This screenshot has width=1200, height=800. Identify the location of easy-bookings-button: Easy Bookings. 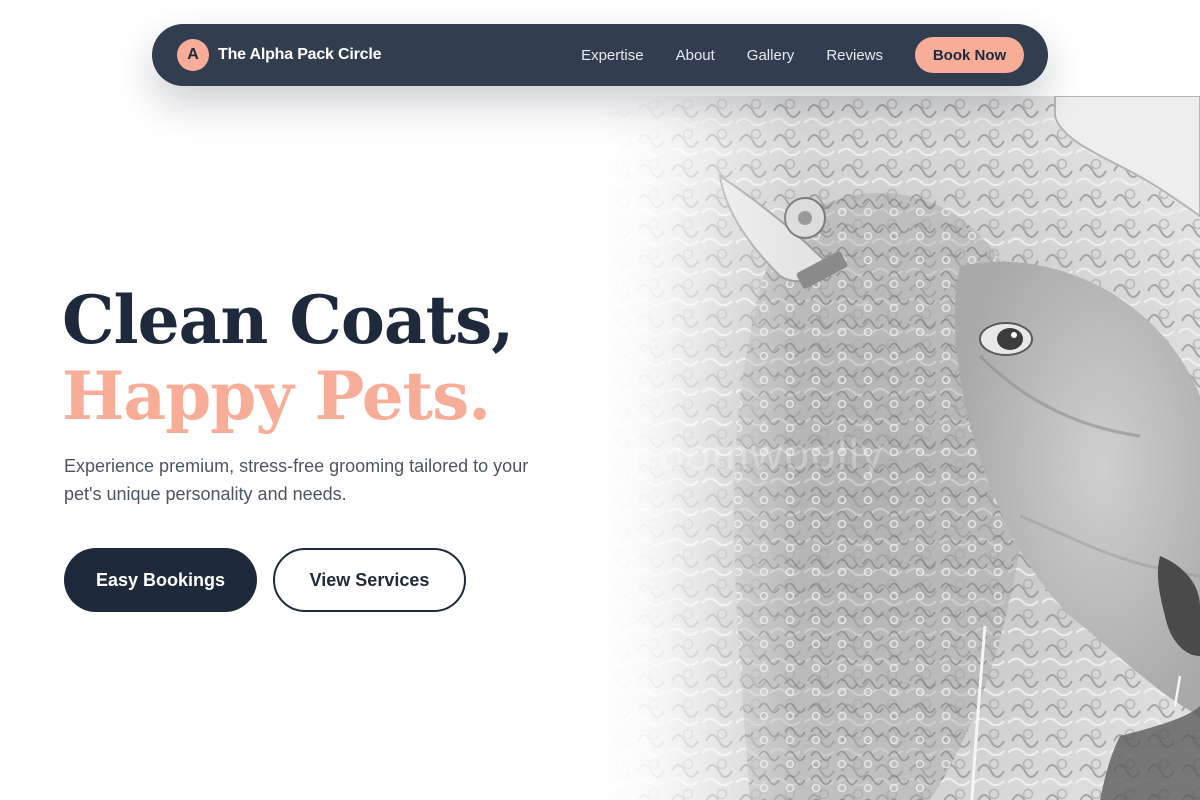
(160, 580).